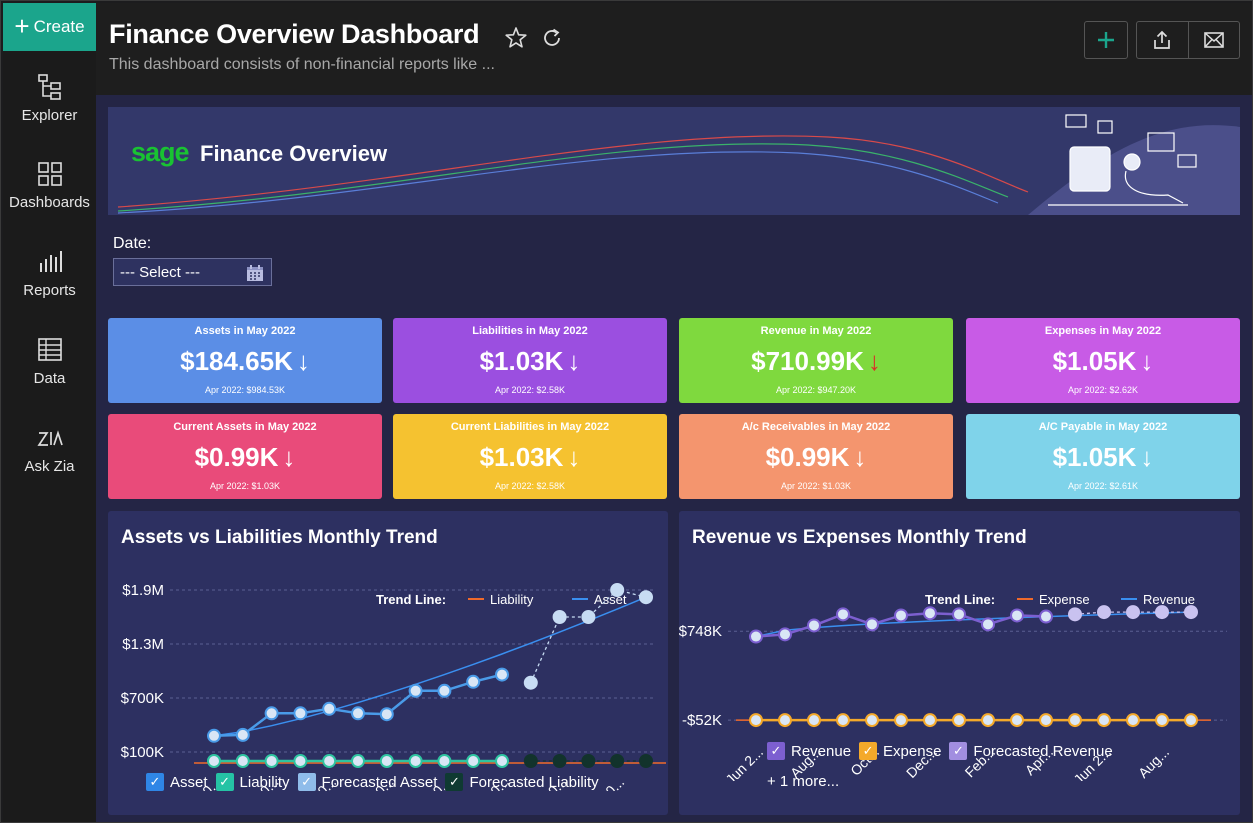 Image resolution: width=1253 pixels, height=823 pixels. I want to click on date-filter-label: Date:, so click(132, 243).